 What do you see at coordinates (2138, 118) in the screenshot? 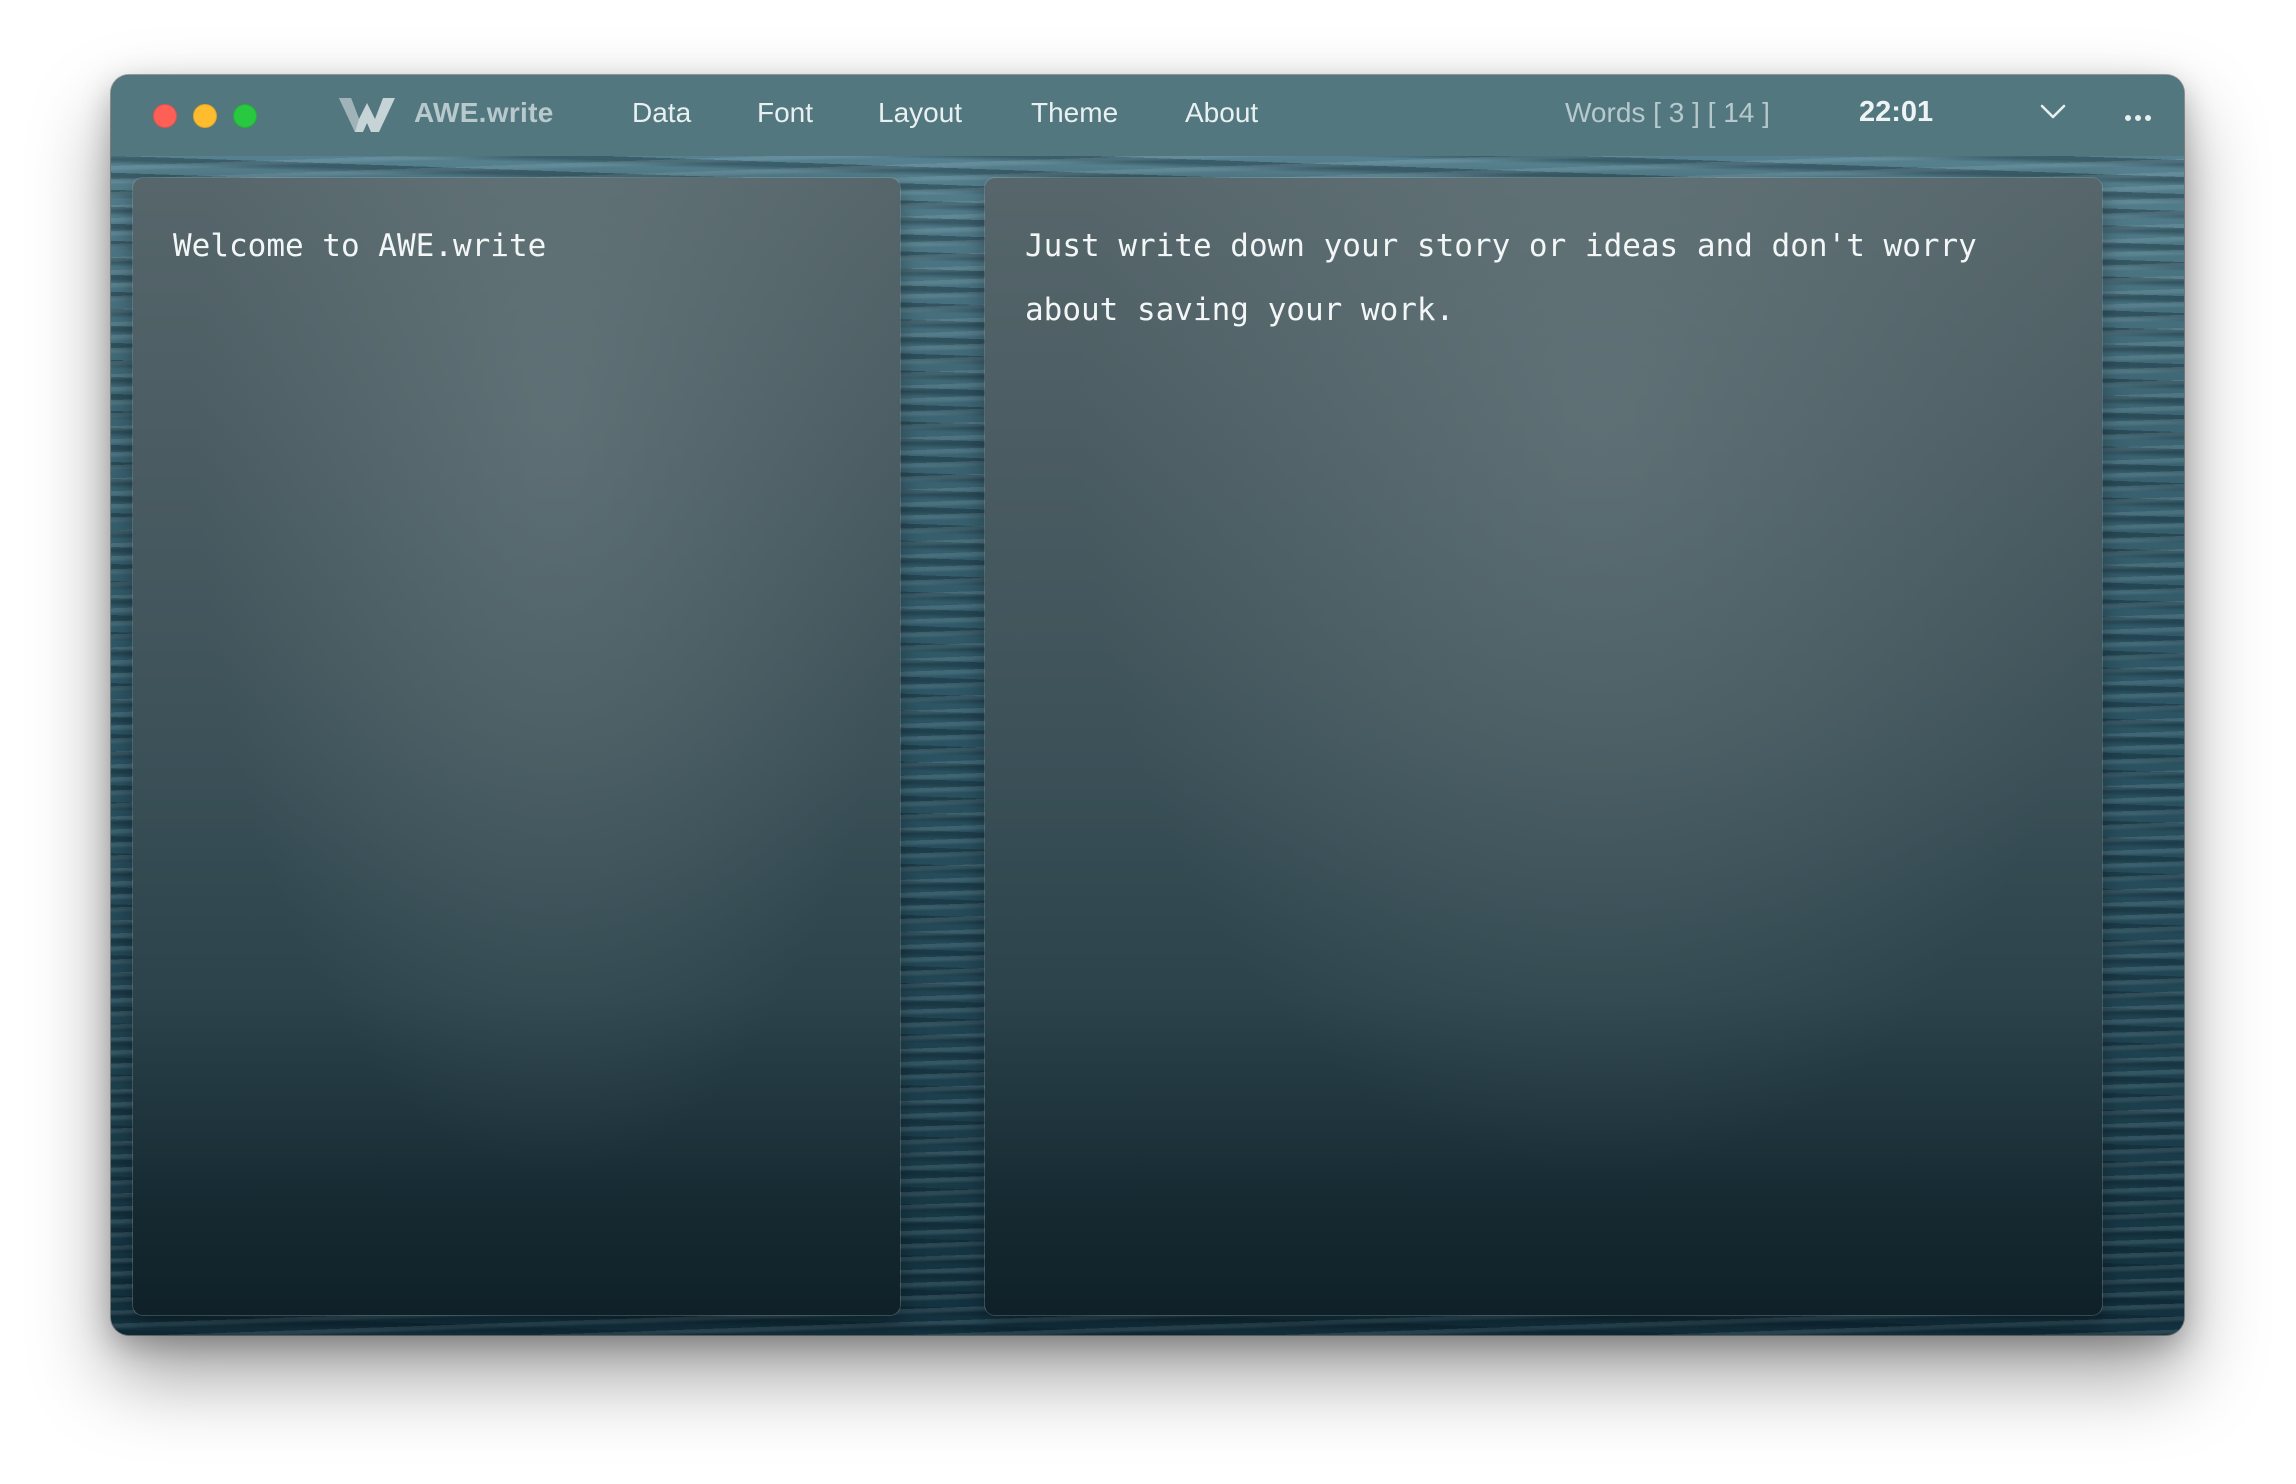
I see `more-dots-icon` at bounding box center [2138, 118].